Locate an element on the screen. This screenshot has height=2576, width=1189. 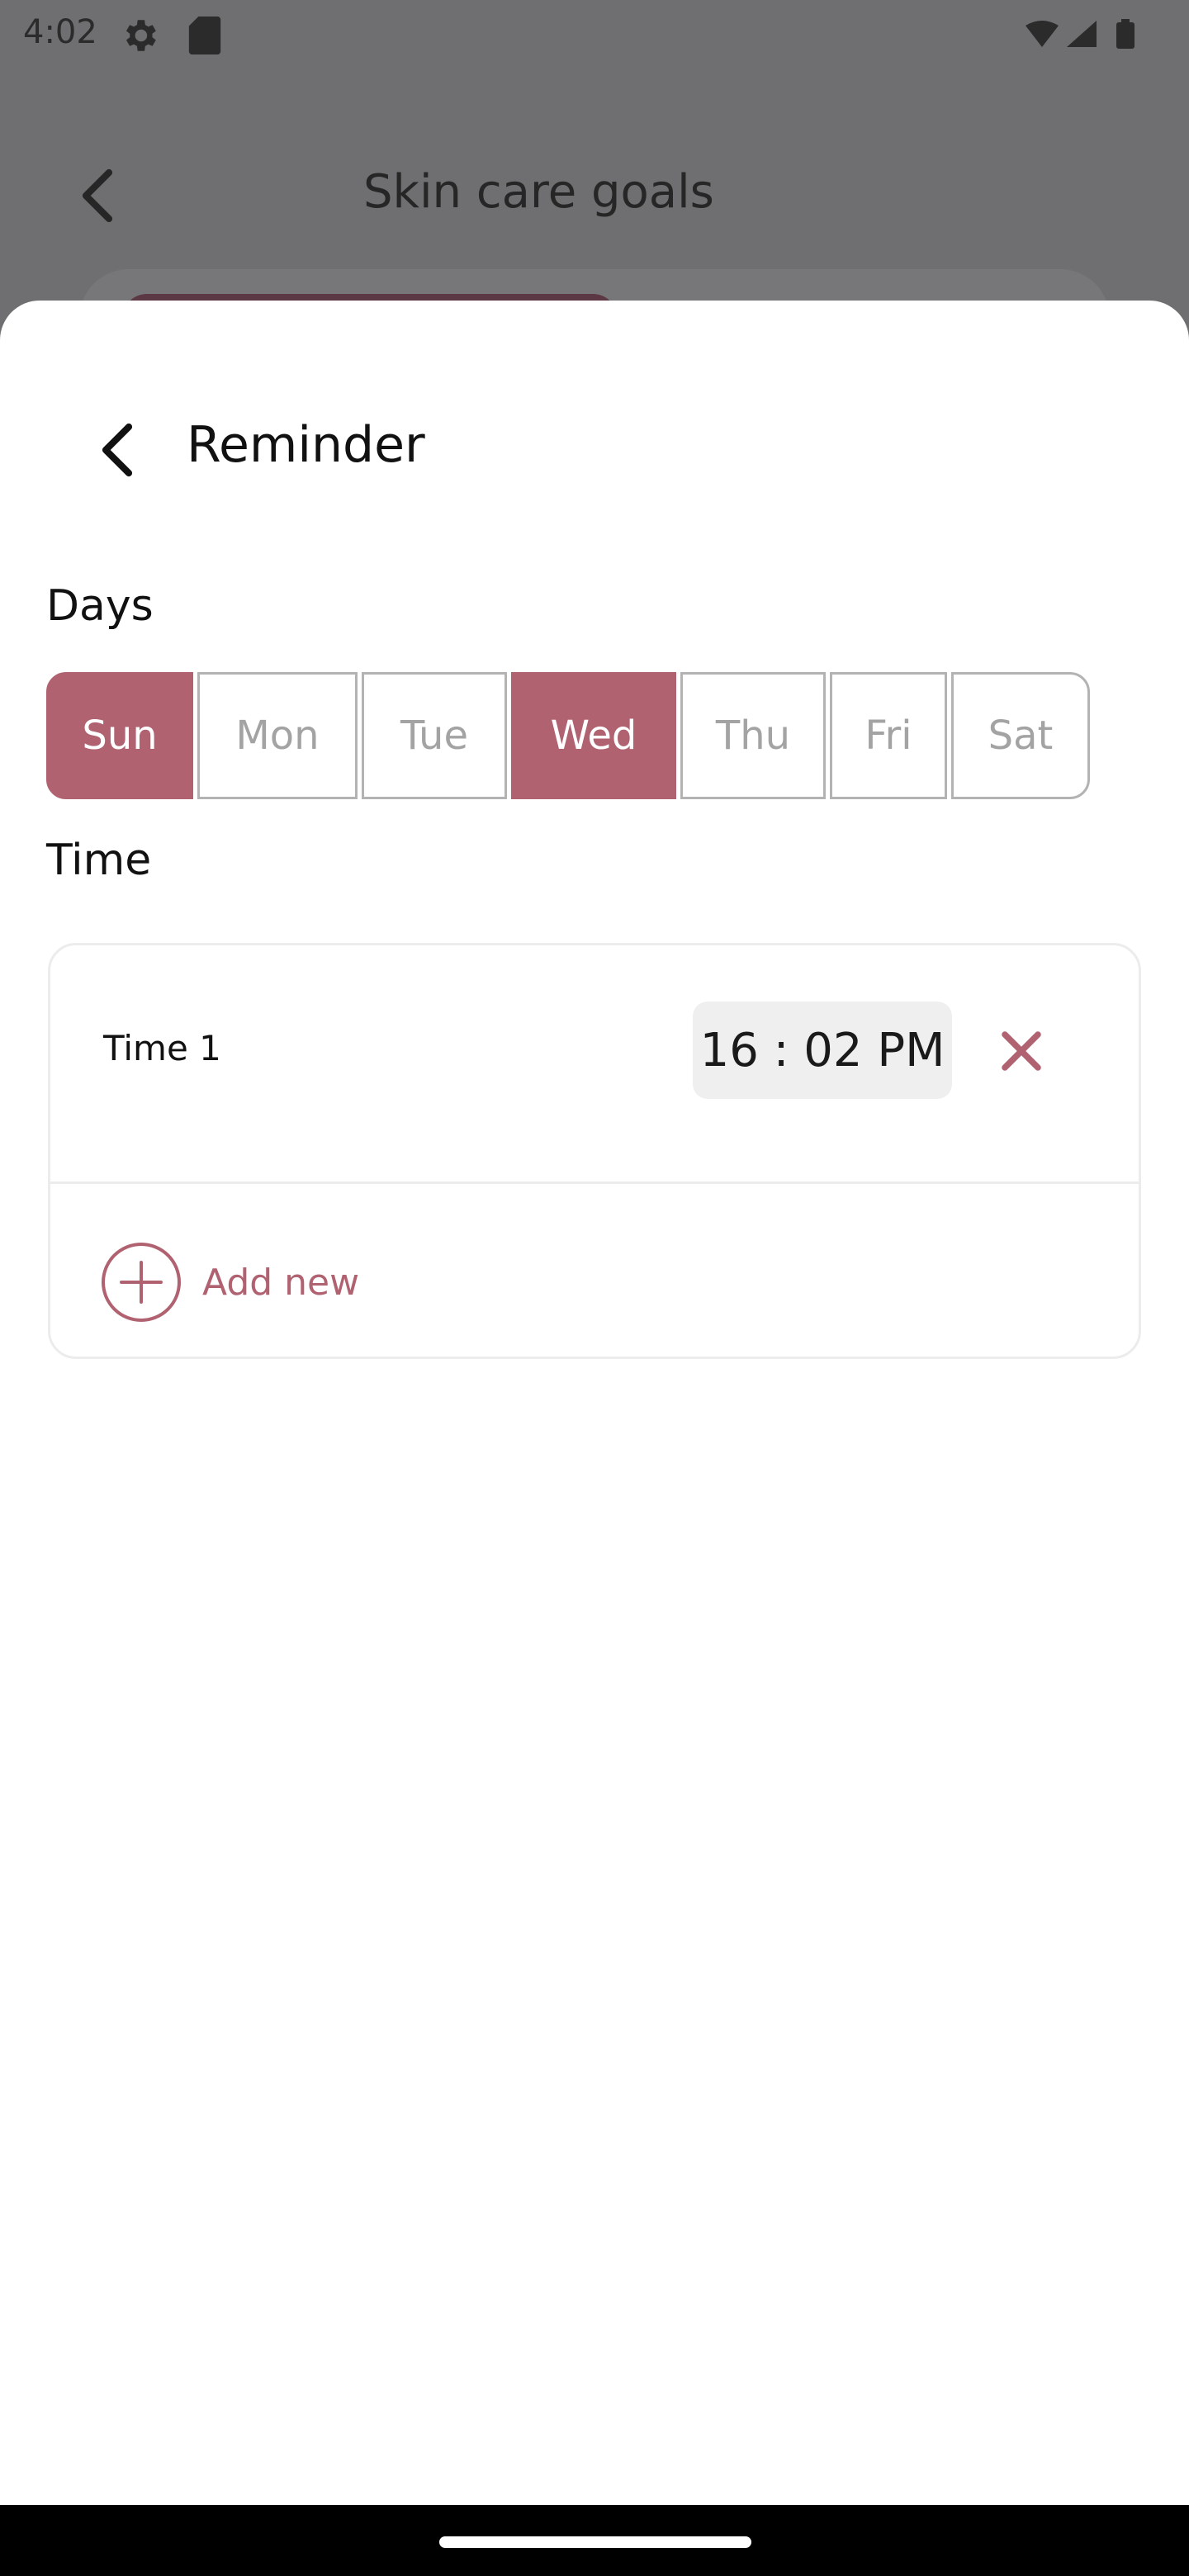
days-label: Days is located at coordinates (100, 606).